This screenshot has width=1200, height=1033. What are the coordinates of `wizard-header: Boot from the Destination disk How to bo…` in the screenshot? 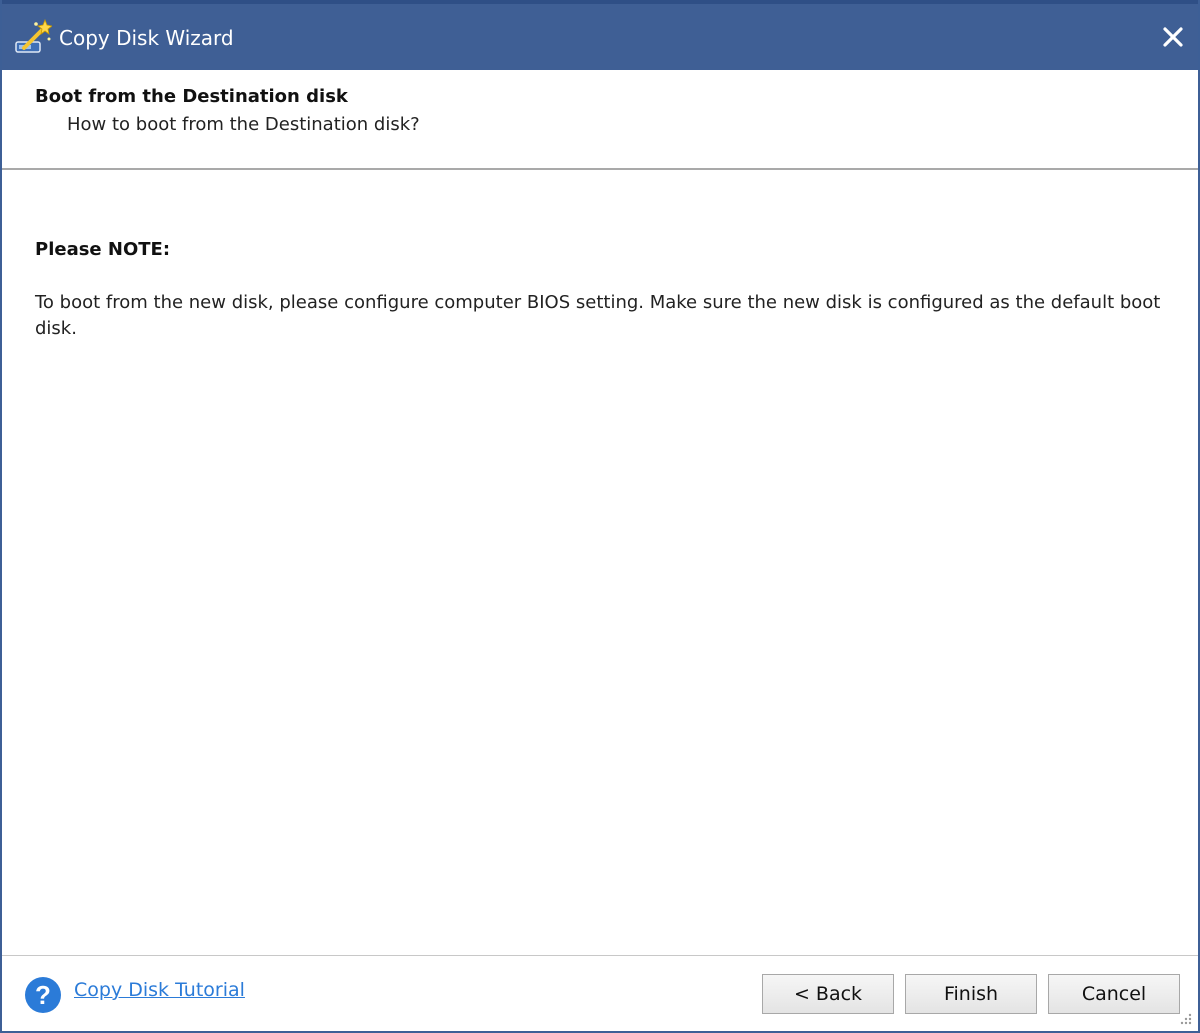 It's located at (600, 119).